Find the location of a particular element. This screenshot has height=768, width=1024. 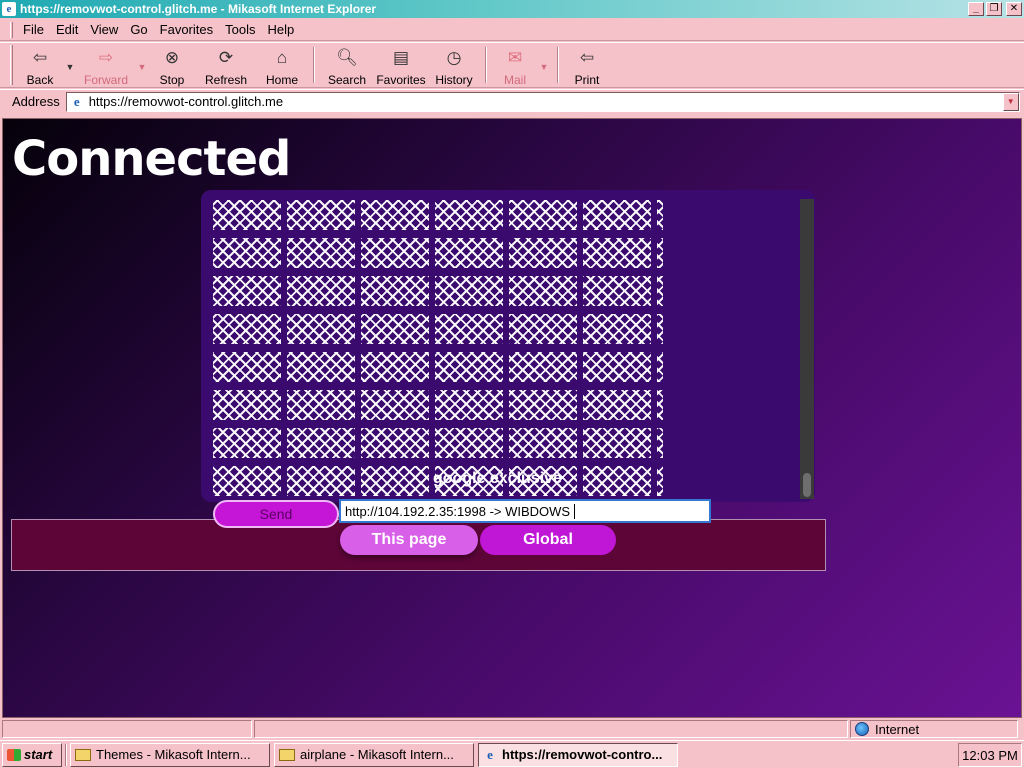

print-icon: ⇦ is located at coordinates (587, 57).